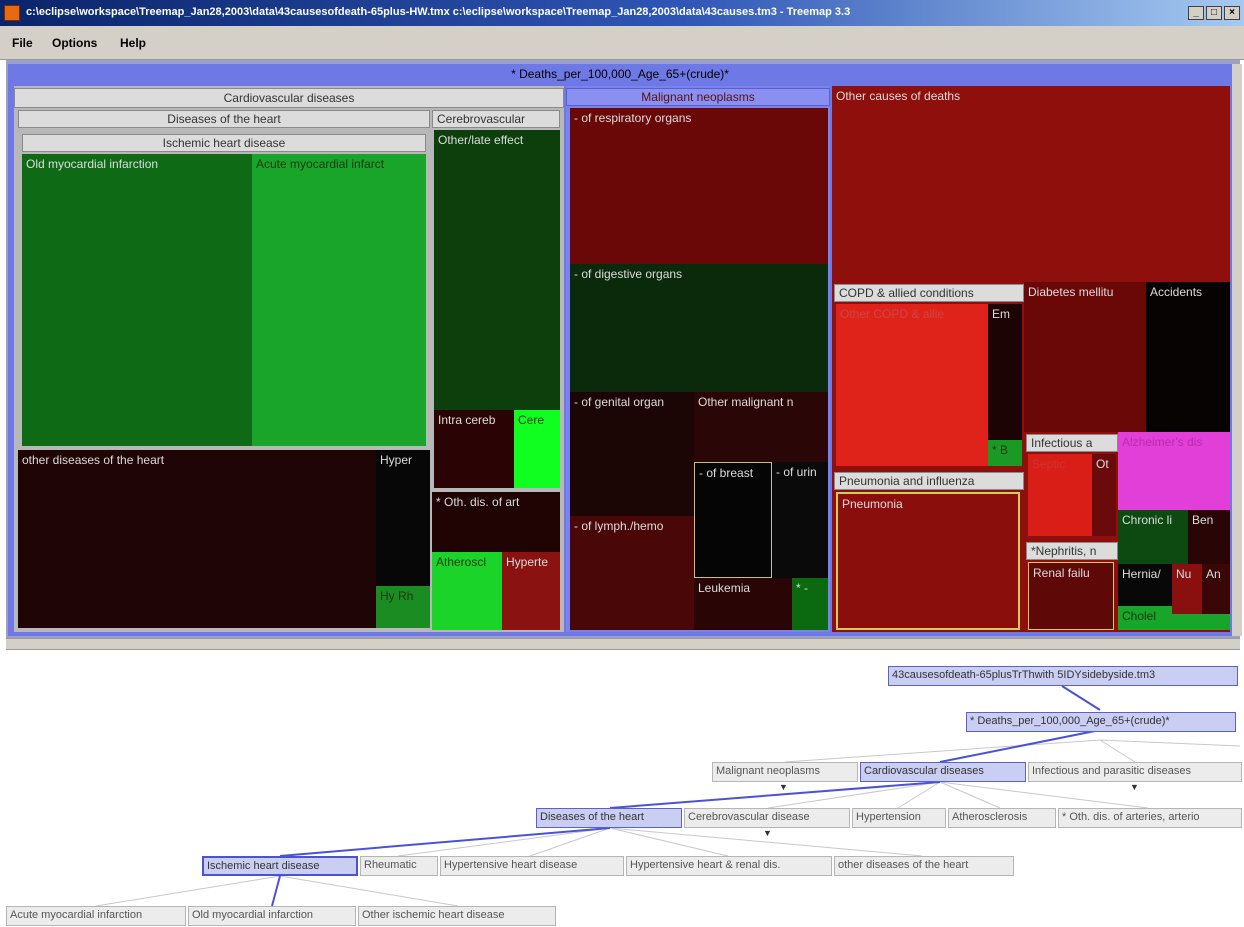 The width and height of the screenshot is (1244, 927). I want to click on cell-other-late-effect: Other/late effect, so click(497, 270).